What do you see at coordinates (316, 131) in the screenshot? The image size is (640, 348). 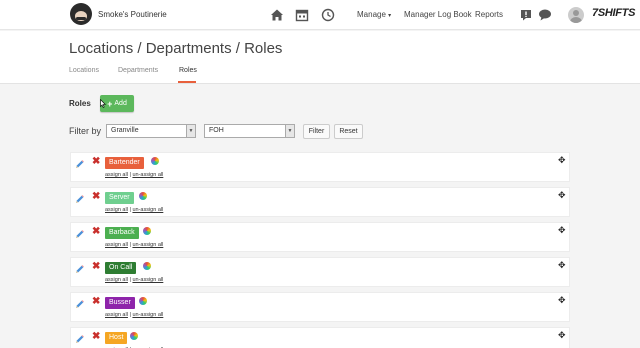 I see `filter-button: Filter` at bounding box center [316, 131].